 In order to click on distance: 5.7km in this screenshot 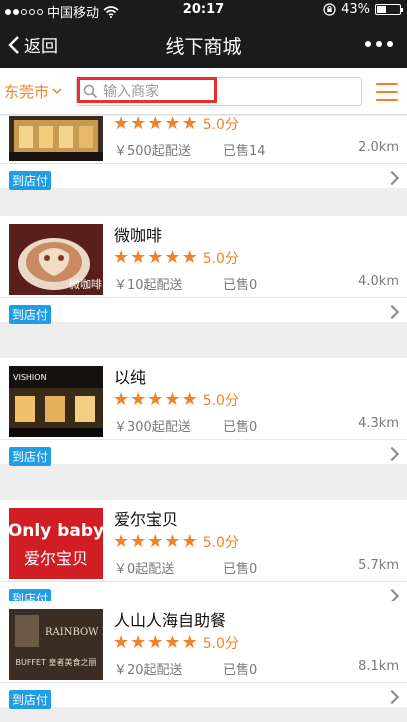, I will do `click(378, 565)`.